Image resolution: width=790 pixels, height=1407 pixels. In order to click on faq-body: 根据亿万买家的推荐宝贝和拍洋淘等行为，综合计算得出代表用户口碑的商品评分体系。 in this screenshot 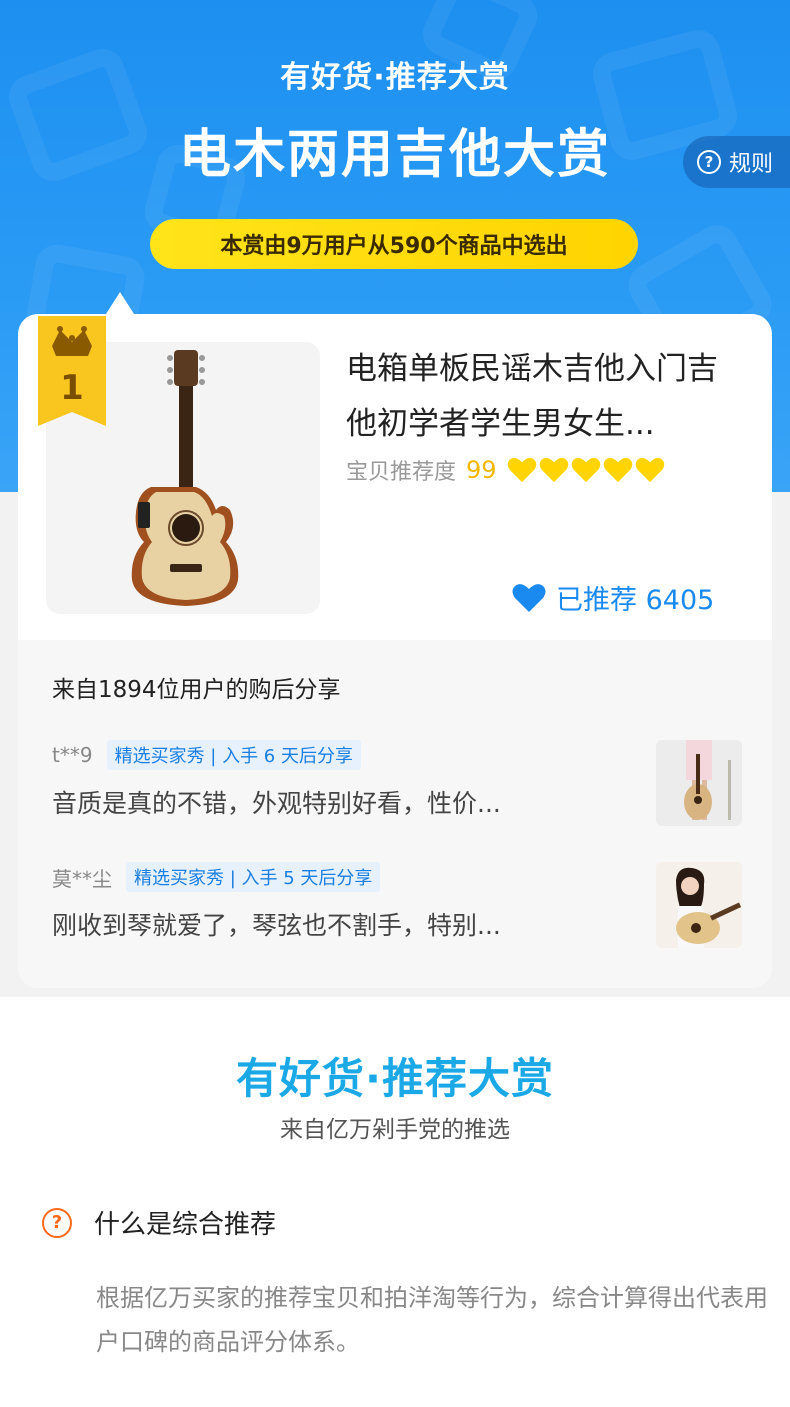, I will do `click(432, 1320)`.